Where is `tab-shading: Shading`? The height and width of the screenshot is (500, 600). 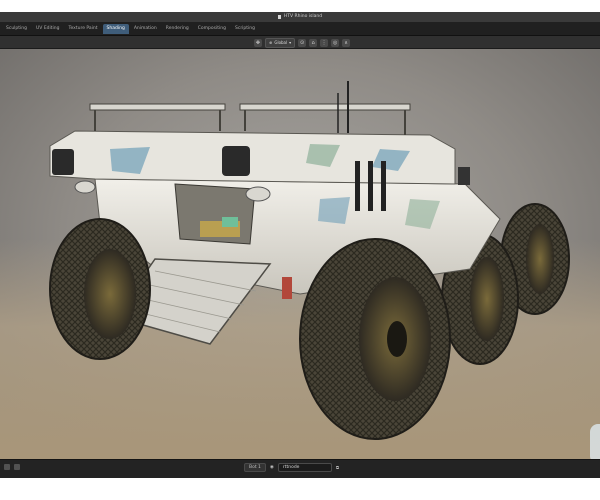
tab-shading: Shading is located at coordinates (115, 28).